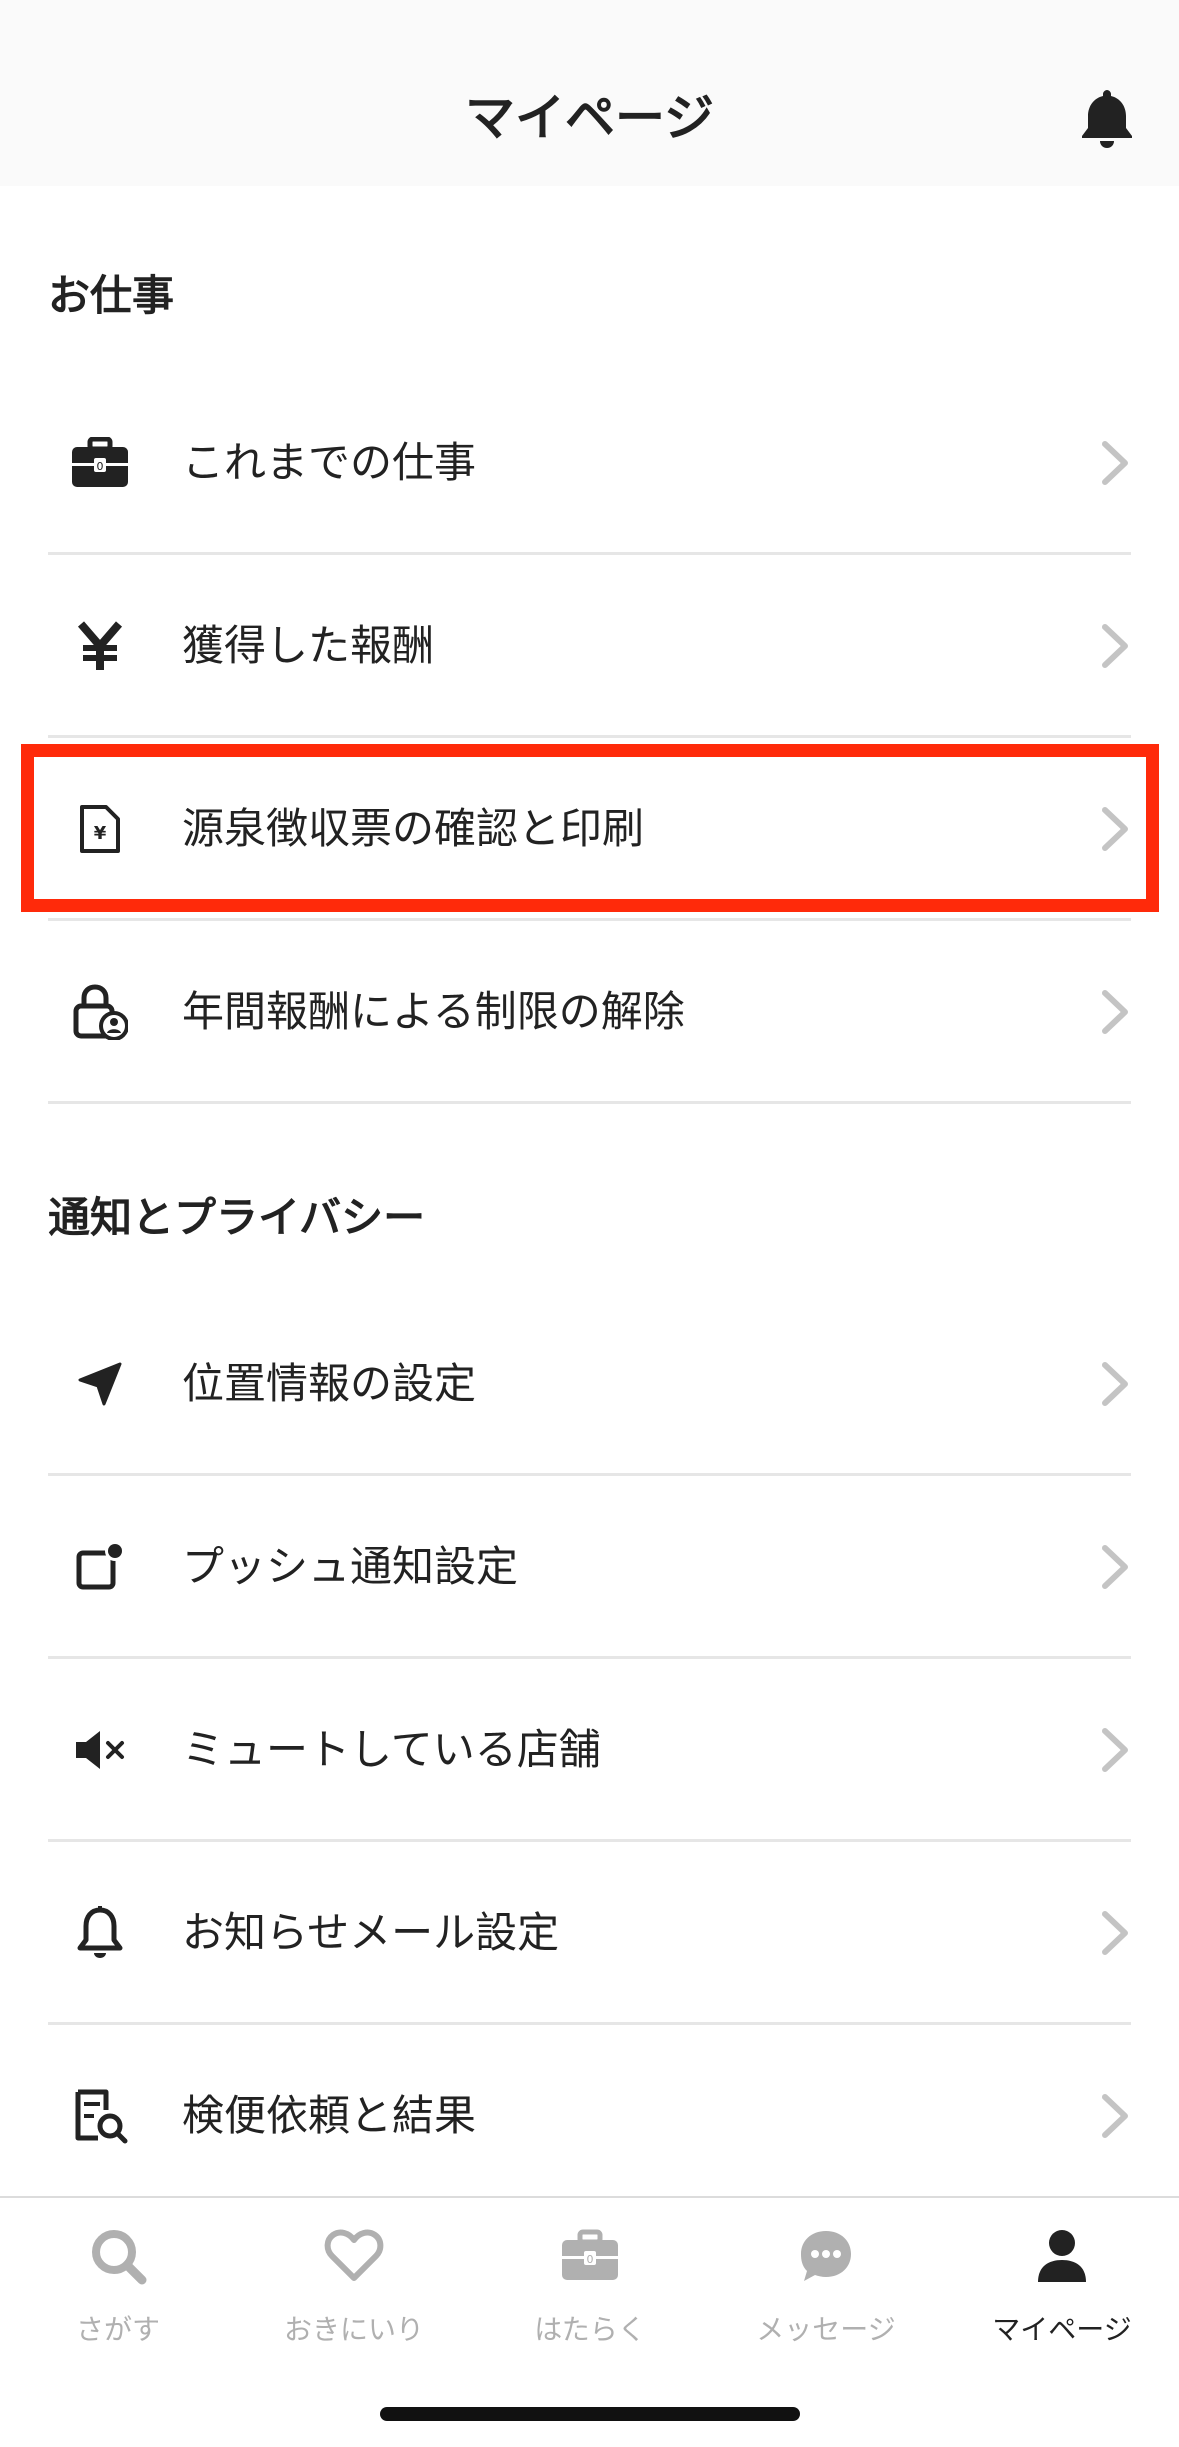  Describe the element at coordinates (329, 2115) in the screenshot. I see `menu-item-label: 検便依頼と結果` at that location.